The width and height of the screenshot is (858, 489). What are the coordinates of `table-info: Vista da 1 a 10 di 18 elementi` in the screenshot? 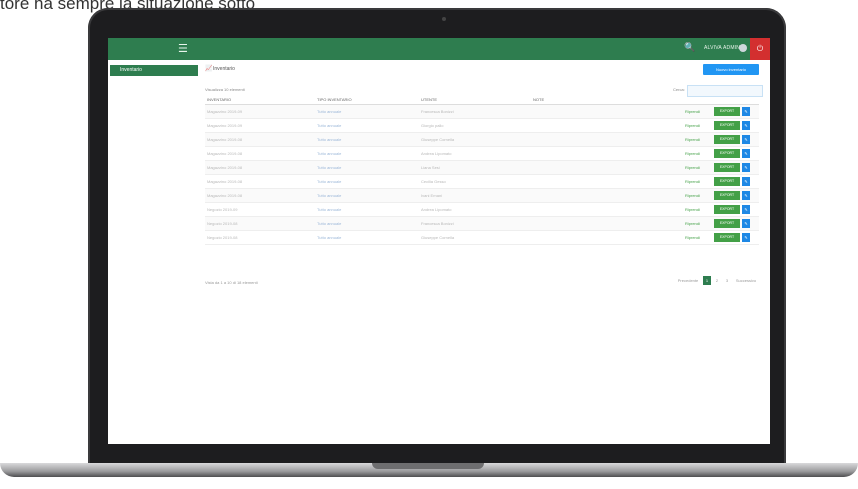 It's located at (231, 282).